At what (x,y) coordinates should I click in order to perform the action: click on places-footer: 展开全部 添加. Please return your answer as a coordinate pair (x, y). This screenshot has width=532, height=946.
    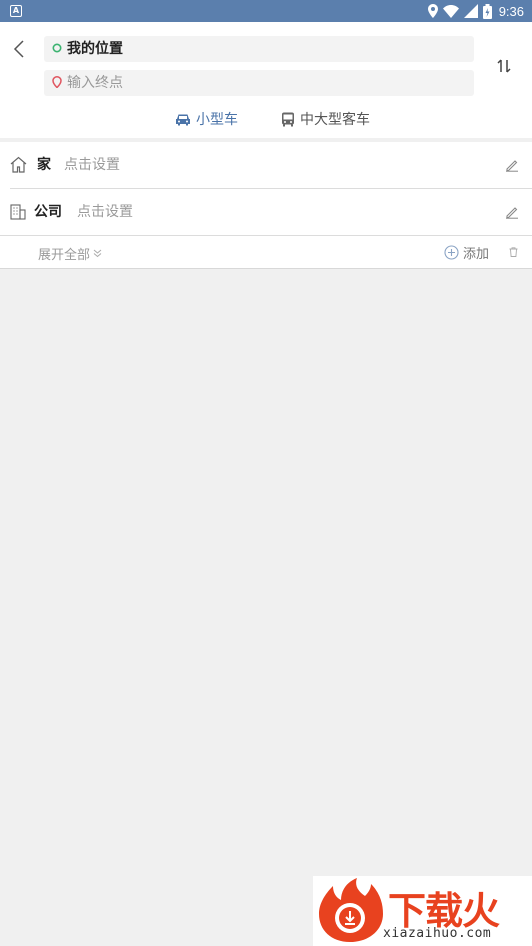
    Looking at the image, I should click on (266, 253).